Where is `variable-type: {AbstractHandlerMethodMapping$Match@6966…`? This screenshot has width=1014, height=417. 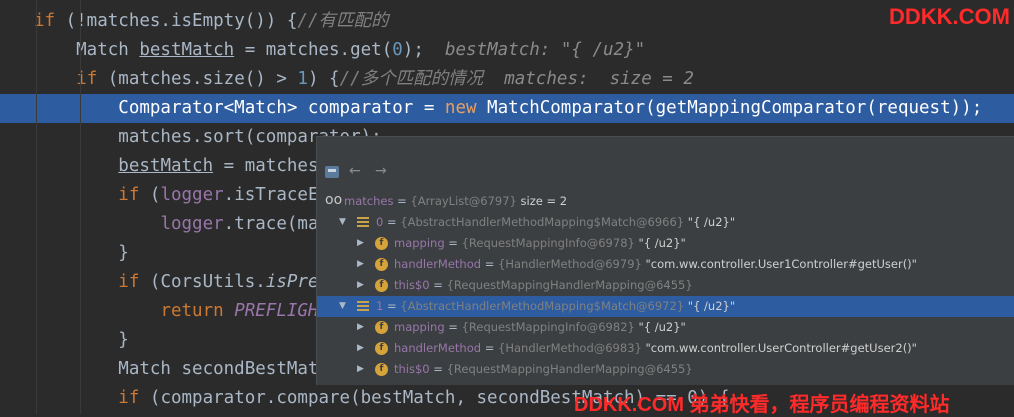 variable-type: {AbstractHandlerMethodMapping$Match@6966… is located at coordinates (542, 222).